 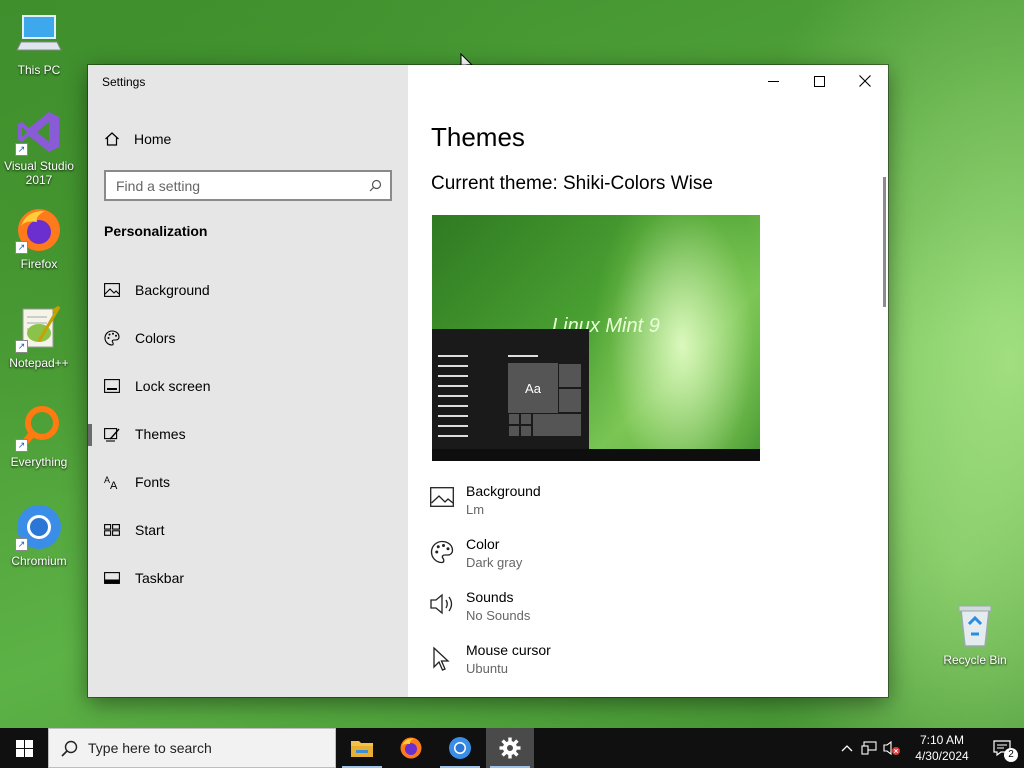 I want to click on sidebar-item-label: Taskbar, so click(x=160, y=578).